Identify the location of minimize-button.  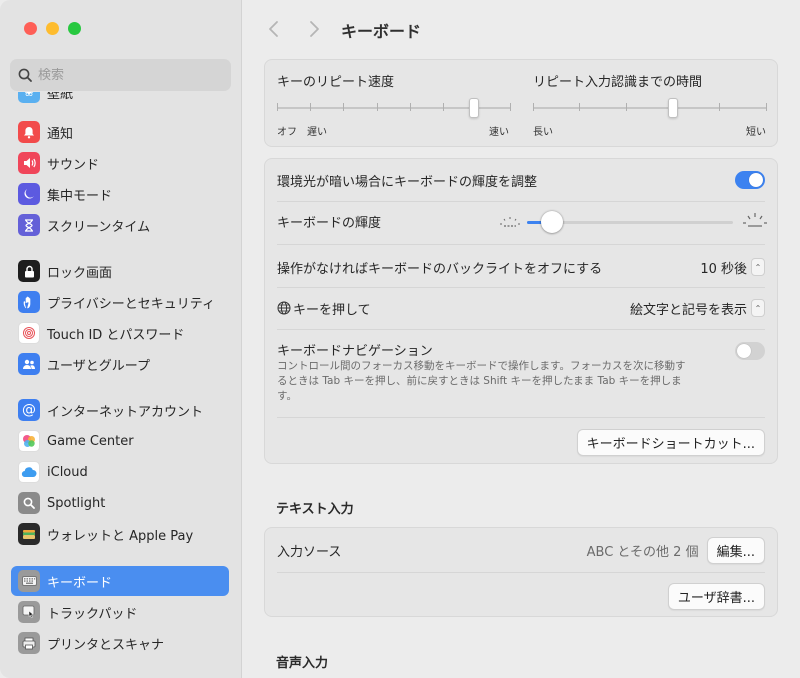
(52, 28).